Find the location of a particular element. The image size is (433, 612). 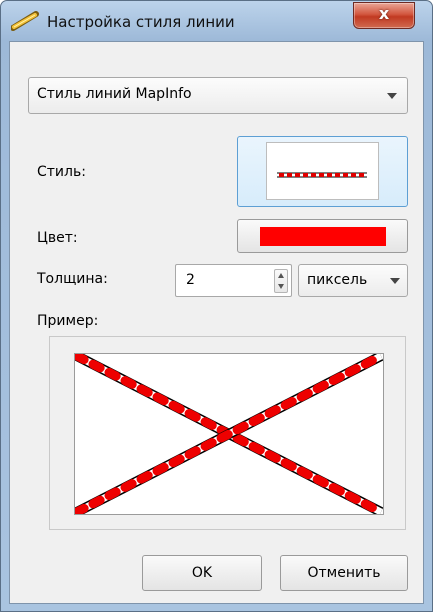

thickness-value: 2 is located at coordinates (190, 280).